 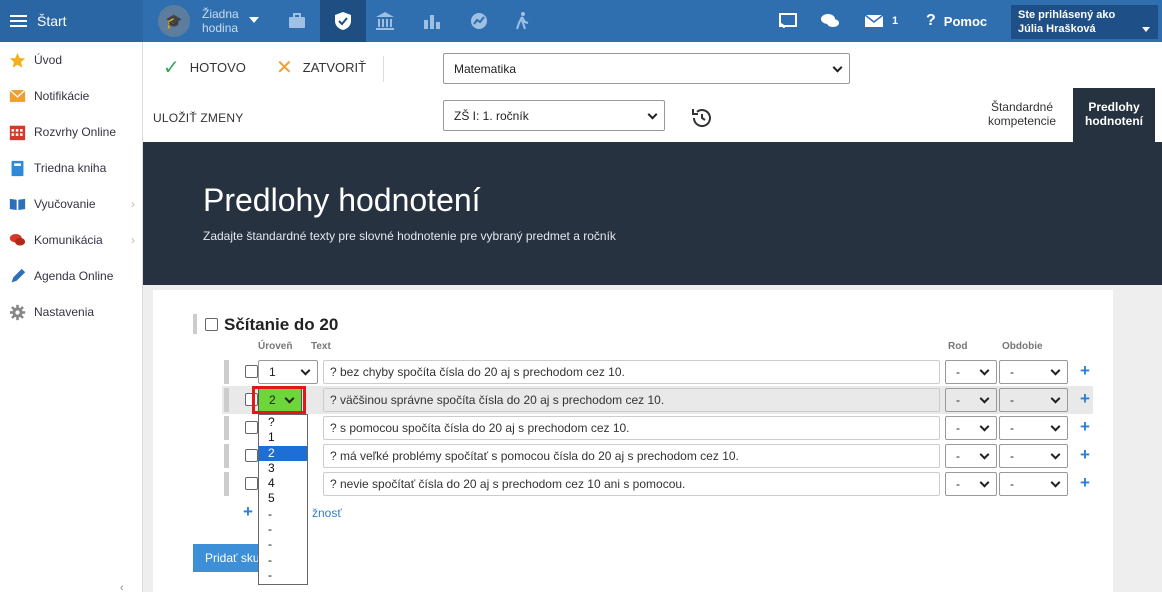 I want to click on collapse-sidebar-icon: ‹, so click(x=122, y=588).